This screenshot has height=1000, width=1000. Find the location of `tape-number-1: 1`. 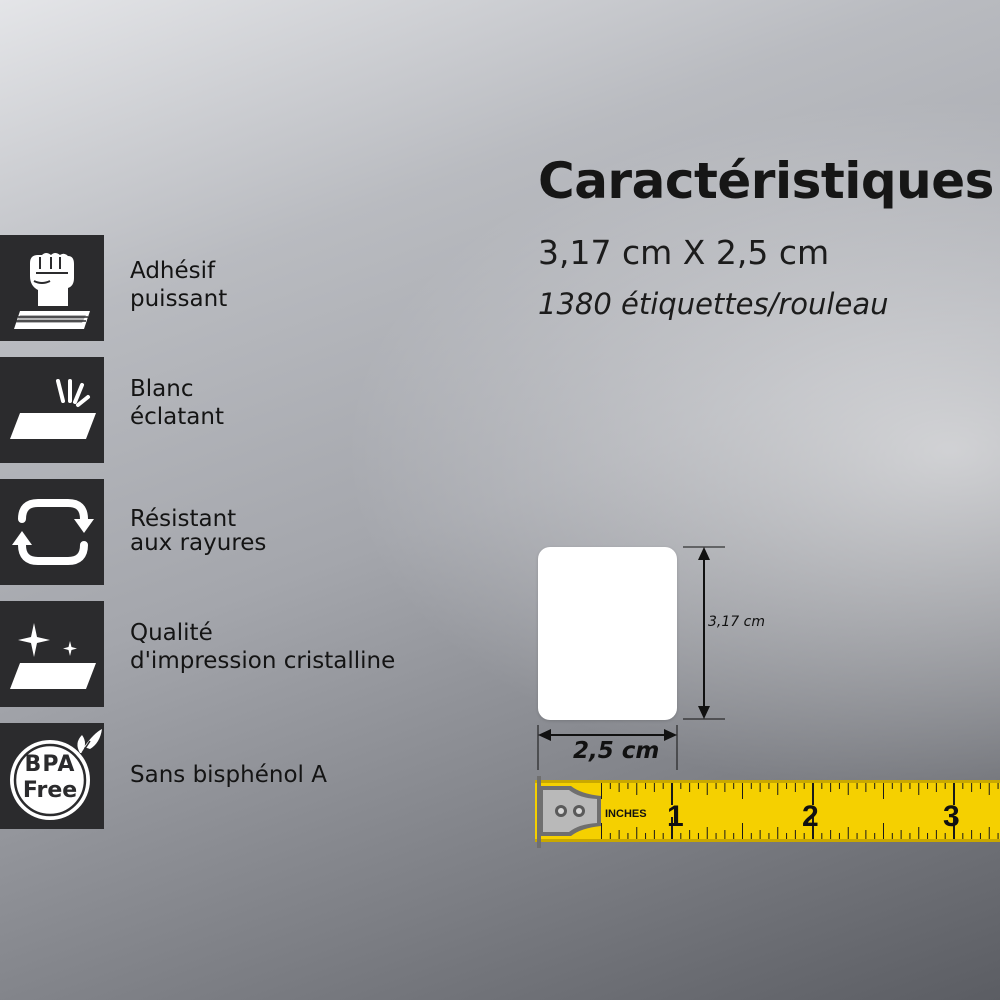

tape-number-1: 1 is located at coordinates (675, 816).